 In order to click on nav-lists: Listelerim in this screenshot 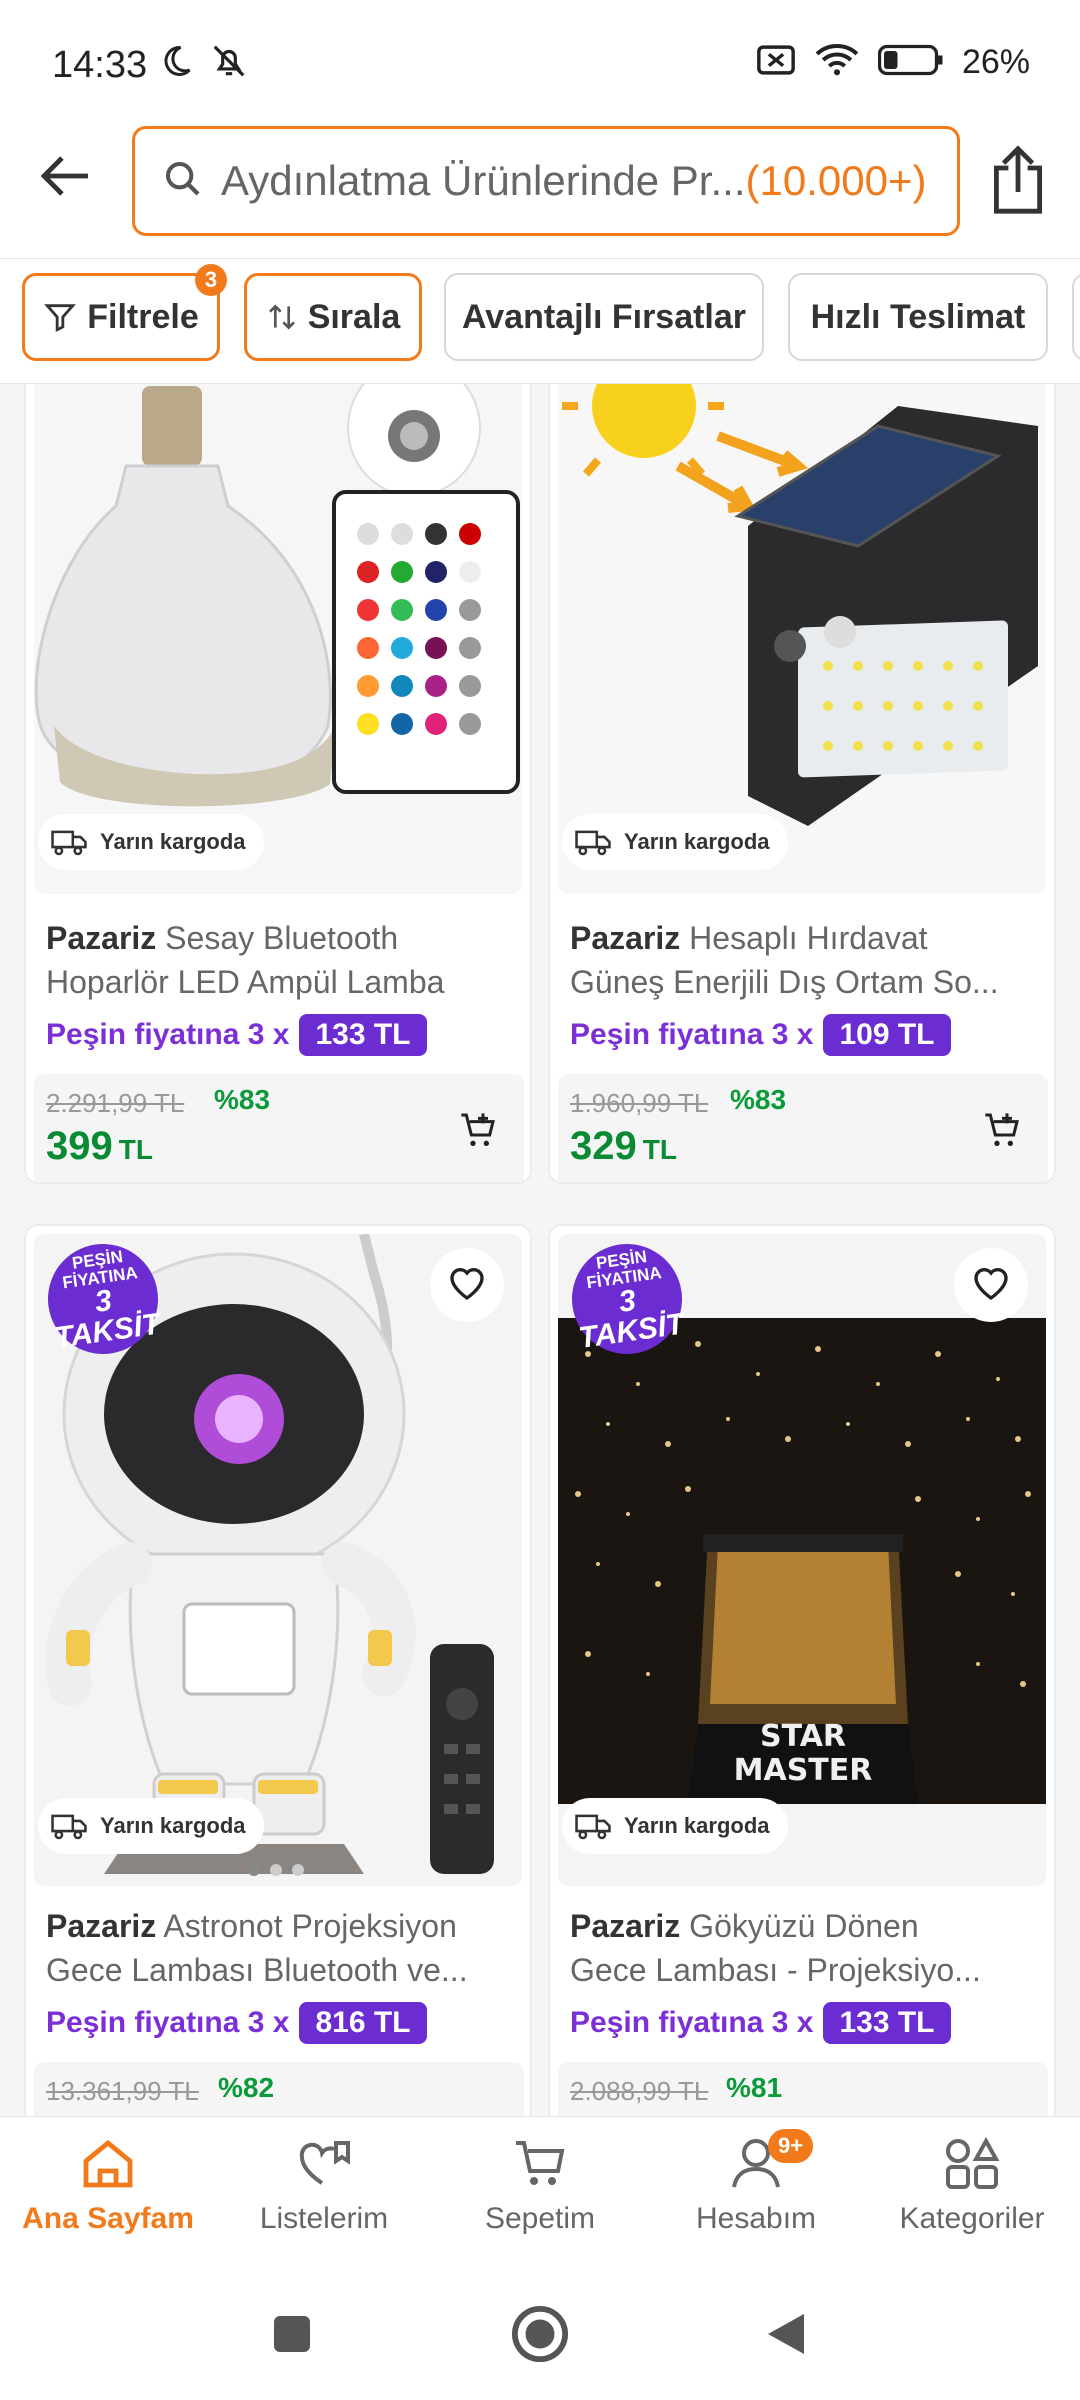, I will do `click(324, 2186)`.